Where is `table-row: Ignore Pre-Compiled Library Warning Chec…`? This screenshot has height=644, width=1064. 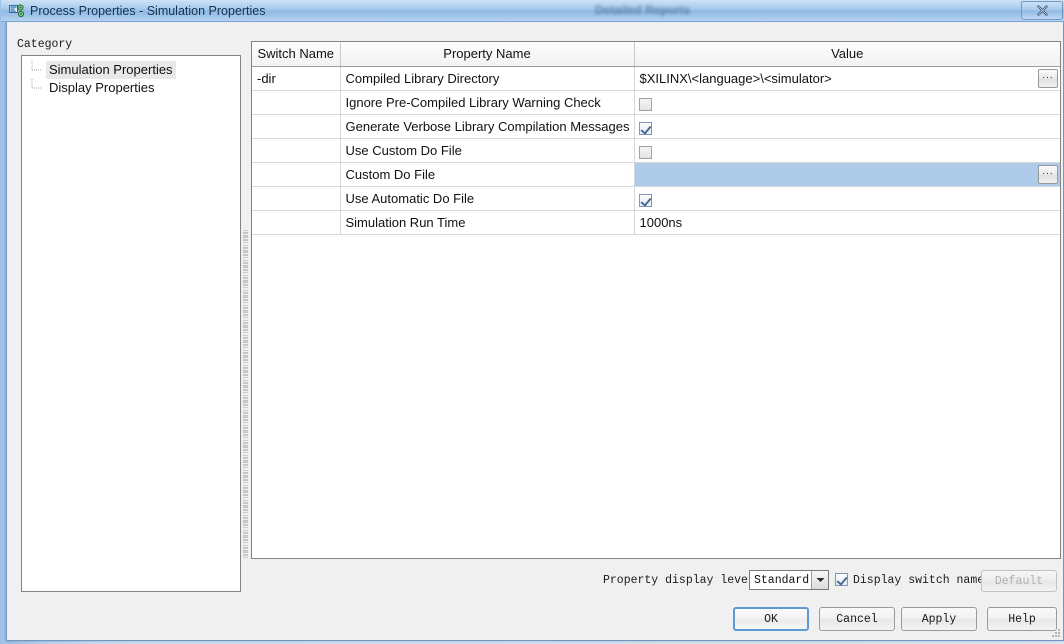
table-row: Ignore Pre-Compiled Library Warning Chec… is located at coordinates (656, 102).